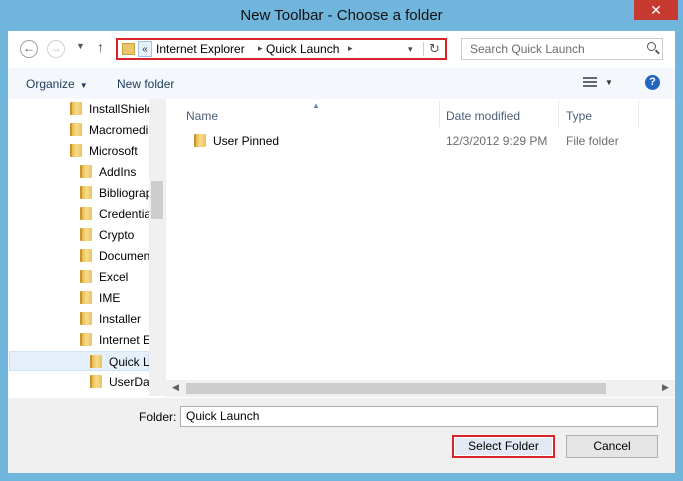 The height and width of the screenshot is (481, 683). Describe the element at coordinates (434, 49) in the screenshot. I see `refresh-icon: ↻` at that location.